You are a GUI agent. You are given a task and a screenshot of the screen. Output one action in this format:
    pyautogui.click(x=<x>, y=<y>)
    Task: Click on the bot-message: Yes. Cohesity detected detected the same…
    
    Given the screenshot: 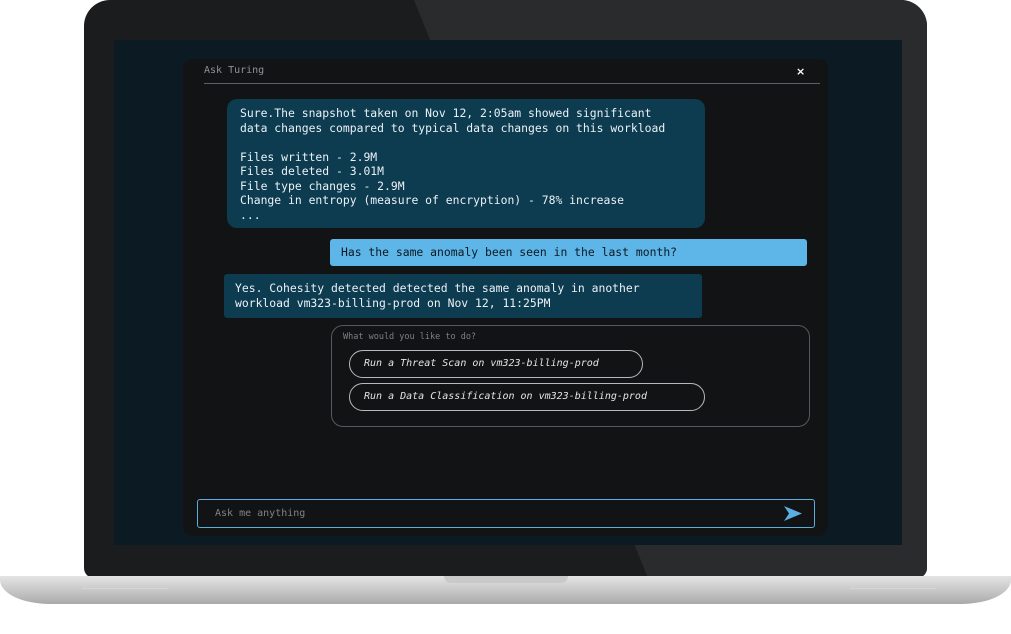 What is the action you would take?
    pyautogui.click(x=463, y=296)
    